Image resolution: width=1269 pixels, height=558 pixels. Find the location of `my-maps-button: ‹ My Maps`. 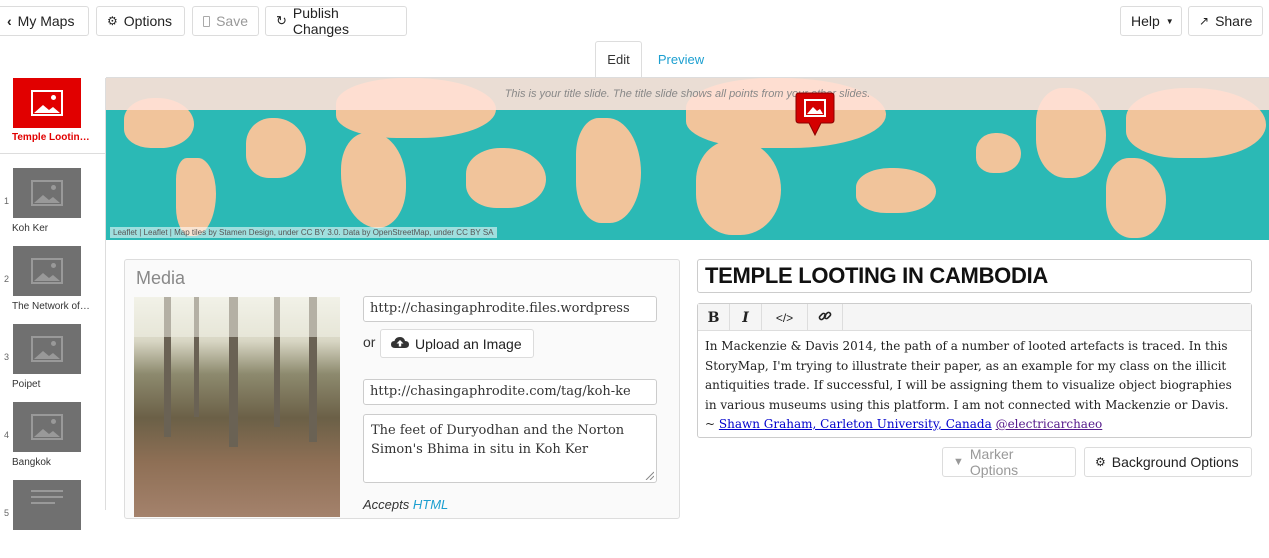

my-maps-button: ‹ My Maps is located at coordinates (44, 21).